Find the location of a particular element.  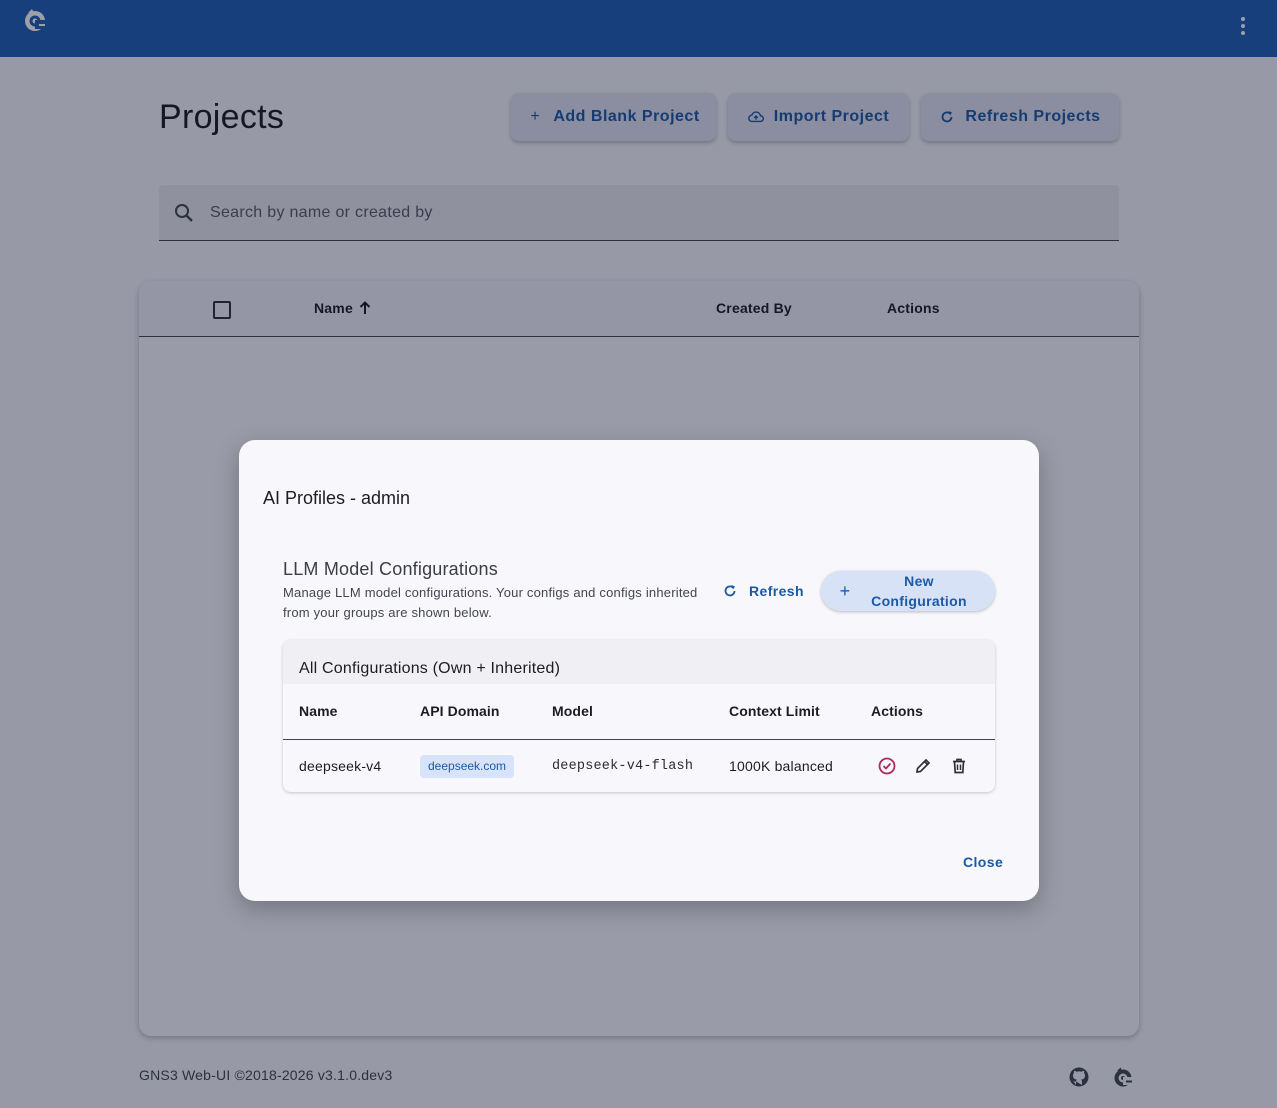

check-circle-icon is located at coordinates (887, 766).